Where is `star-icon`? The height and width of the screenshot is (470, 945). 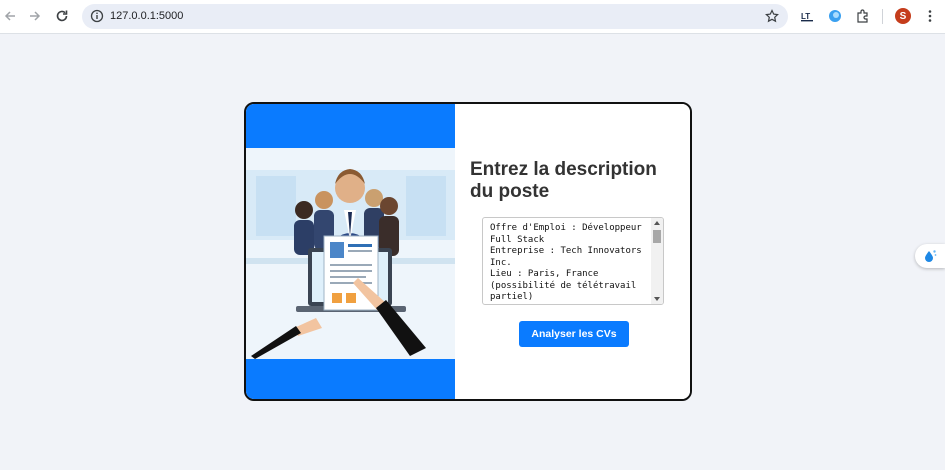 star-icon is located at coordinates (772, 16).